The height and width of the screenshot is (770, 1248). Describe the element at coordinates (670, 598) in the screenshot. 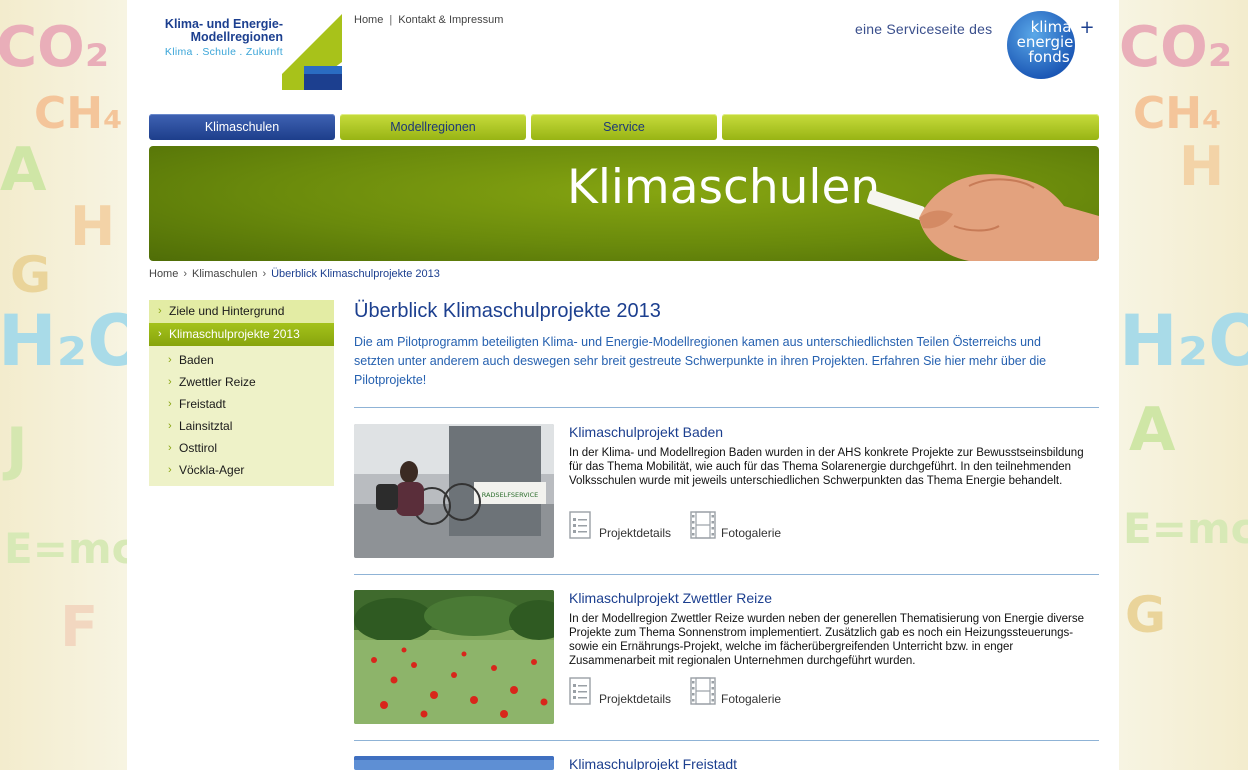

I see `project-title: Klimaschulprojekt Zwettler Reize` at that location.